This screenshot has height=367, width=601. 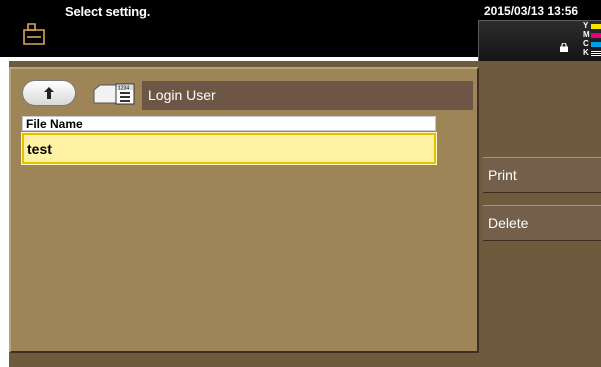 What do you see at coordinates (114, 94) in the screenshot?
I see `user-box-icon: 1234` at bounding box center [114, 94].